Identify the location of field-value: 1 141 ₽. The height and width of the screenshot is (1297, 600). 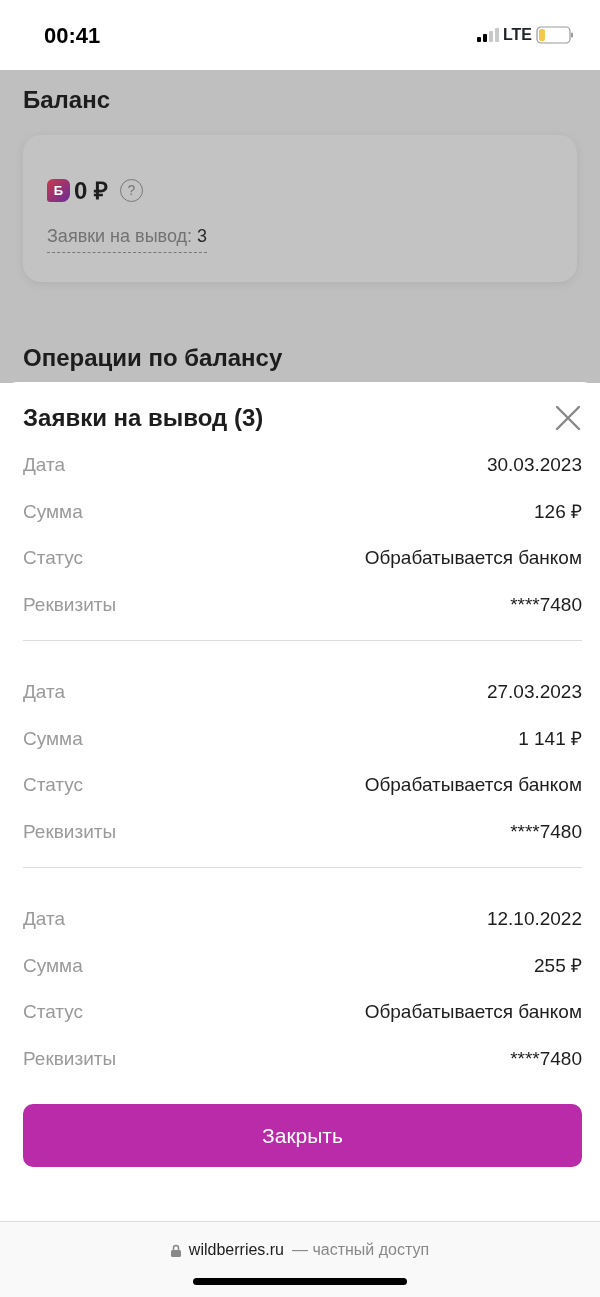
(550, 738).